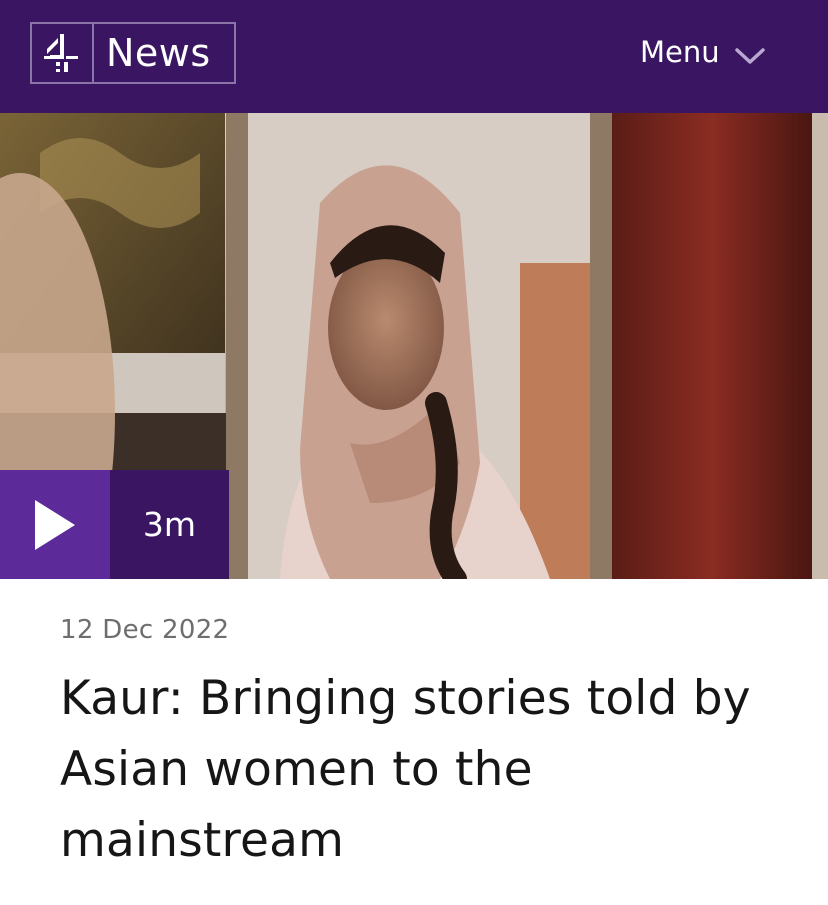 Image resolution: width=828 pixels, height=905 pixels. Describe the element at coordinates (414, 56) in the screenshot. I see `site-header: News Menu` at that location.